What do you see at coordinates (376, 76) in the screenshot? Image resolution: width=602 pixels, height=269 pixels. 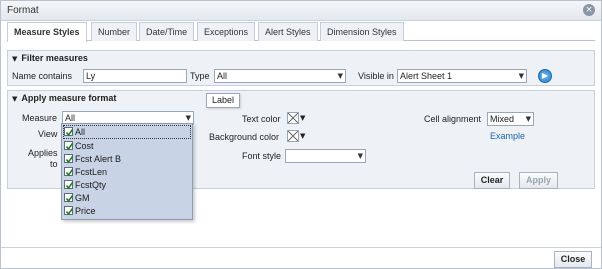 I see `visible-in-label: Visible in` at bounding box center [376, 76].